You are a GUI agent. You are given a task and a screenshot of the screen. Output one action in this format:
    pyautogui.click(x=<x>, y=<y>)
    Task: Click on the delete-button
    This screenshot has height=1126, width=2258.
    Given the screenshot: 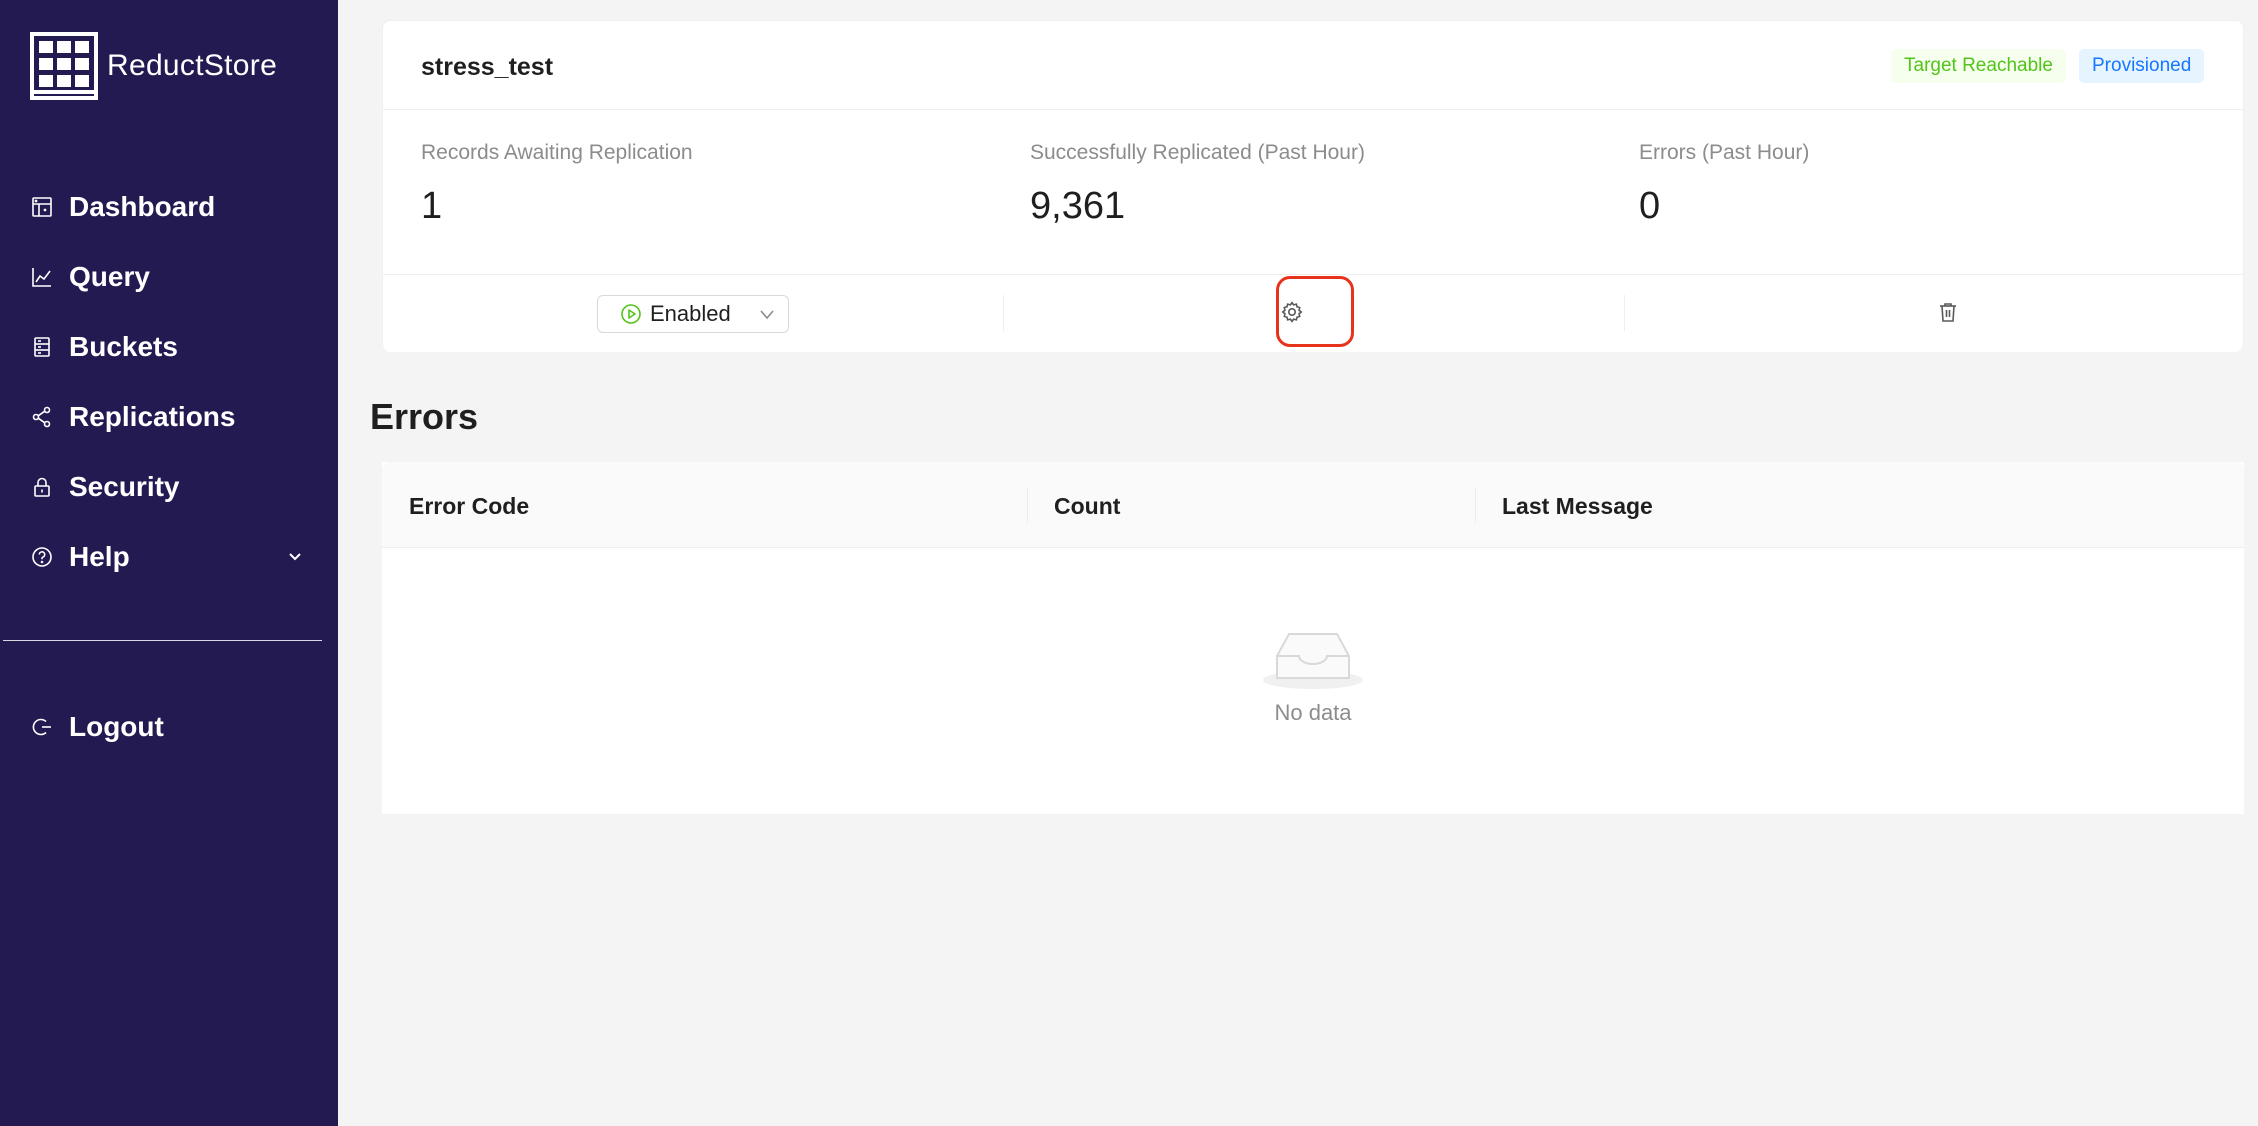 What is the action you would take?
    pyautogui.click(x=1948, y=314)
    